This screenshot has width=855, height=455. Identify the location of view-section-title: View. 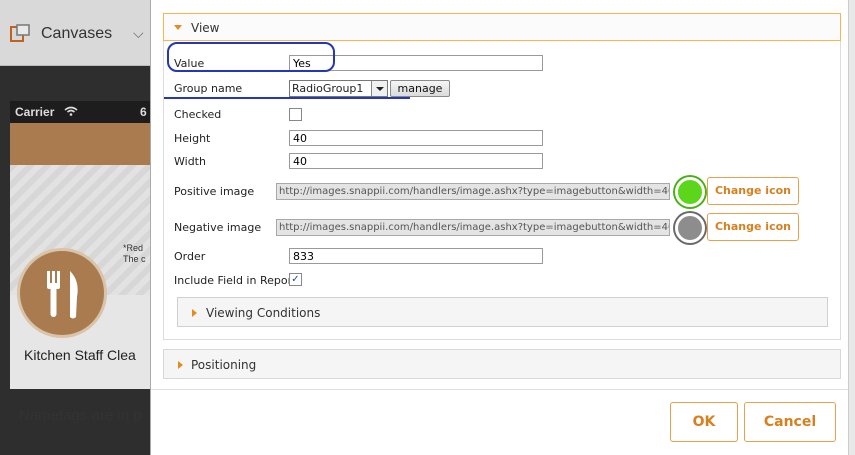
(205, 28).